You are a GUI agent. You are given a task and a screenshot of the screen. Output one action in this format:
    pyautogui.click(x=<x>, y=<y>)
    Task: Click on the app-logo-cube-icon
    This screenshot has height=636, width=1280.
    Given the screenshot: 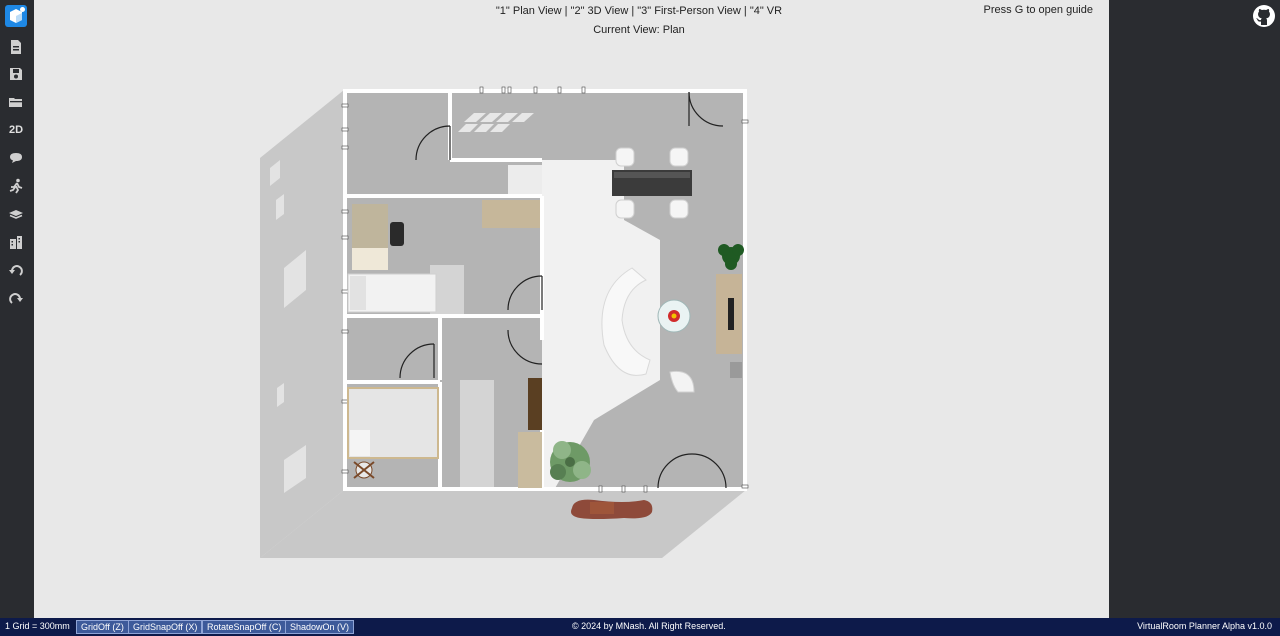 What is the action you would take?
    pyautogui.click(x=16, y=16)
    